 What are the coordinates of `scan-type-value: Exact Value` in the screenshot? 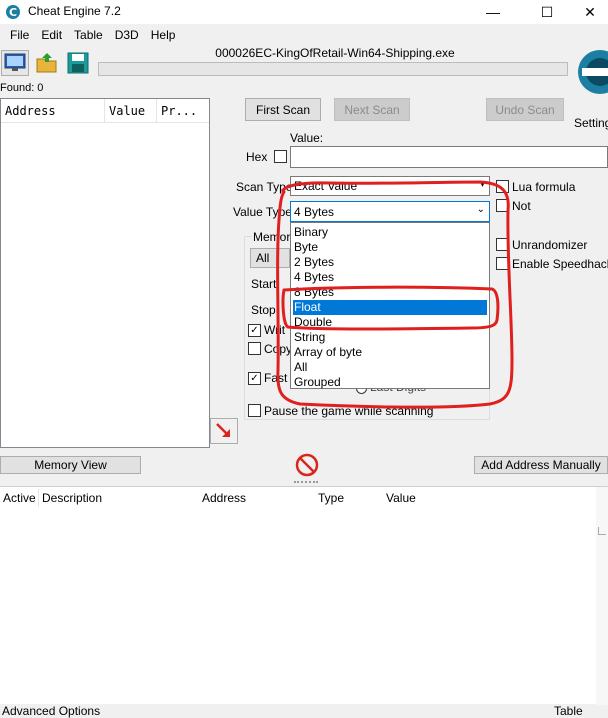 It's located at (326, 186).